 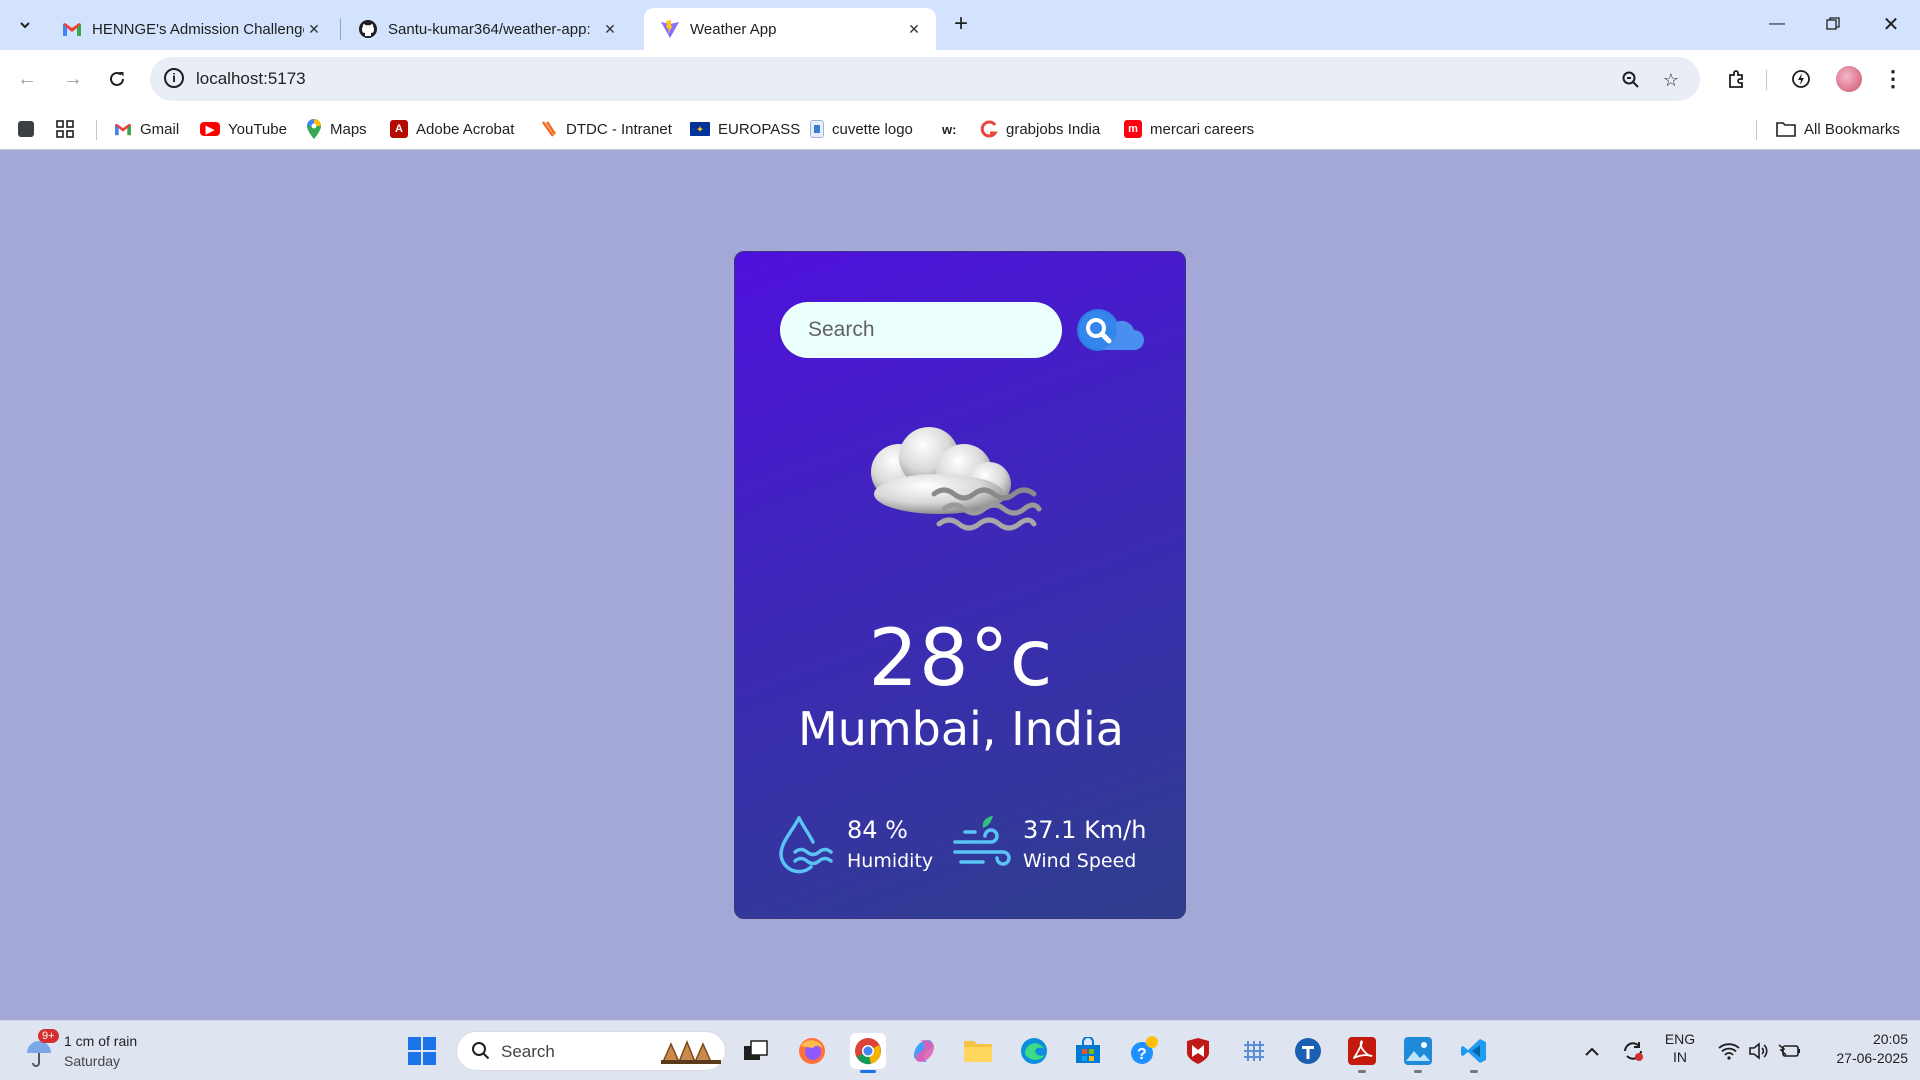 I want to click on tab-search-button, so click(x=25, y=25).